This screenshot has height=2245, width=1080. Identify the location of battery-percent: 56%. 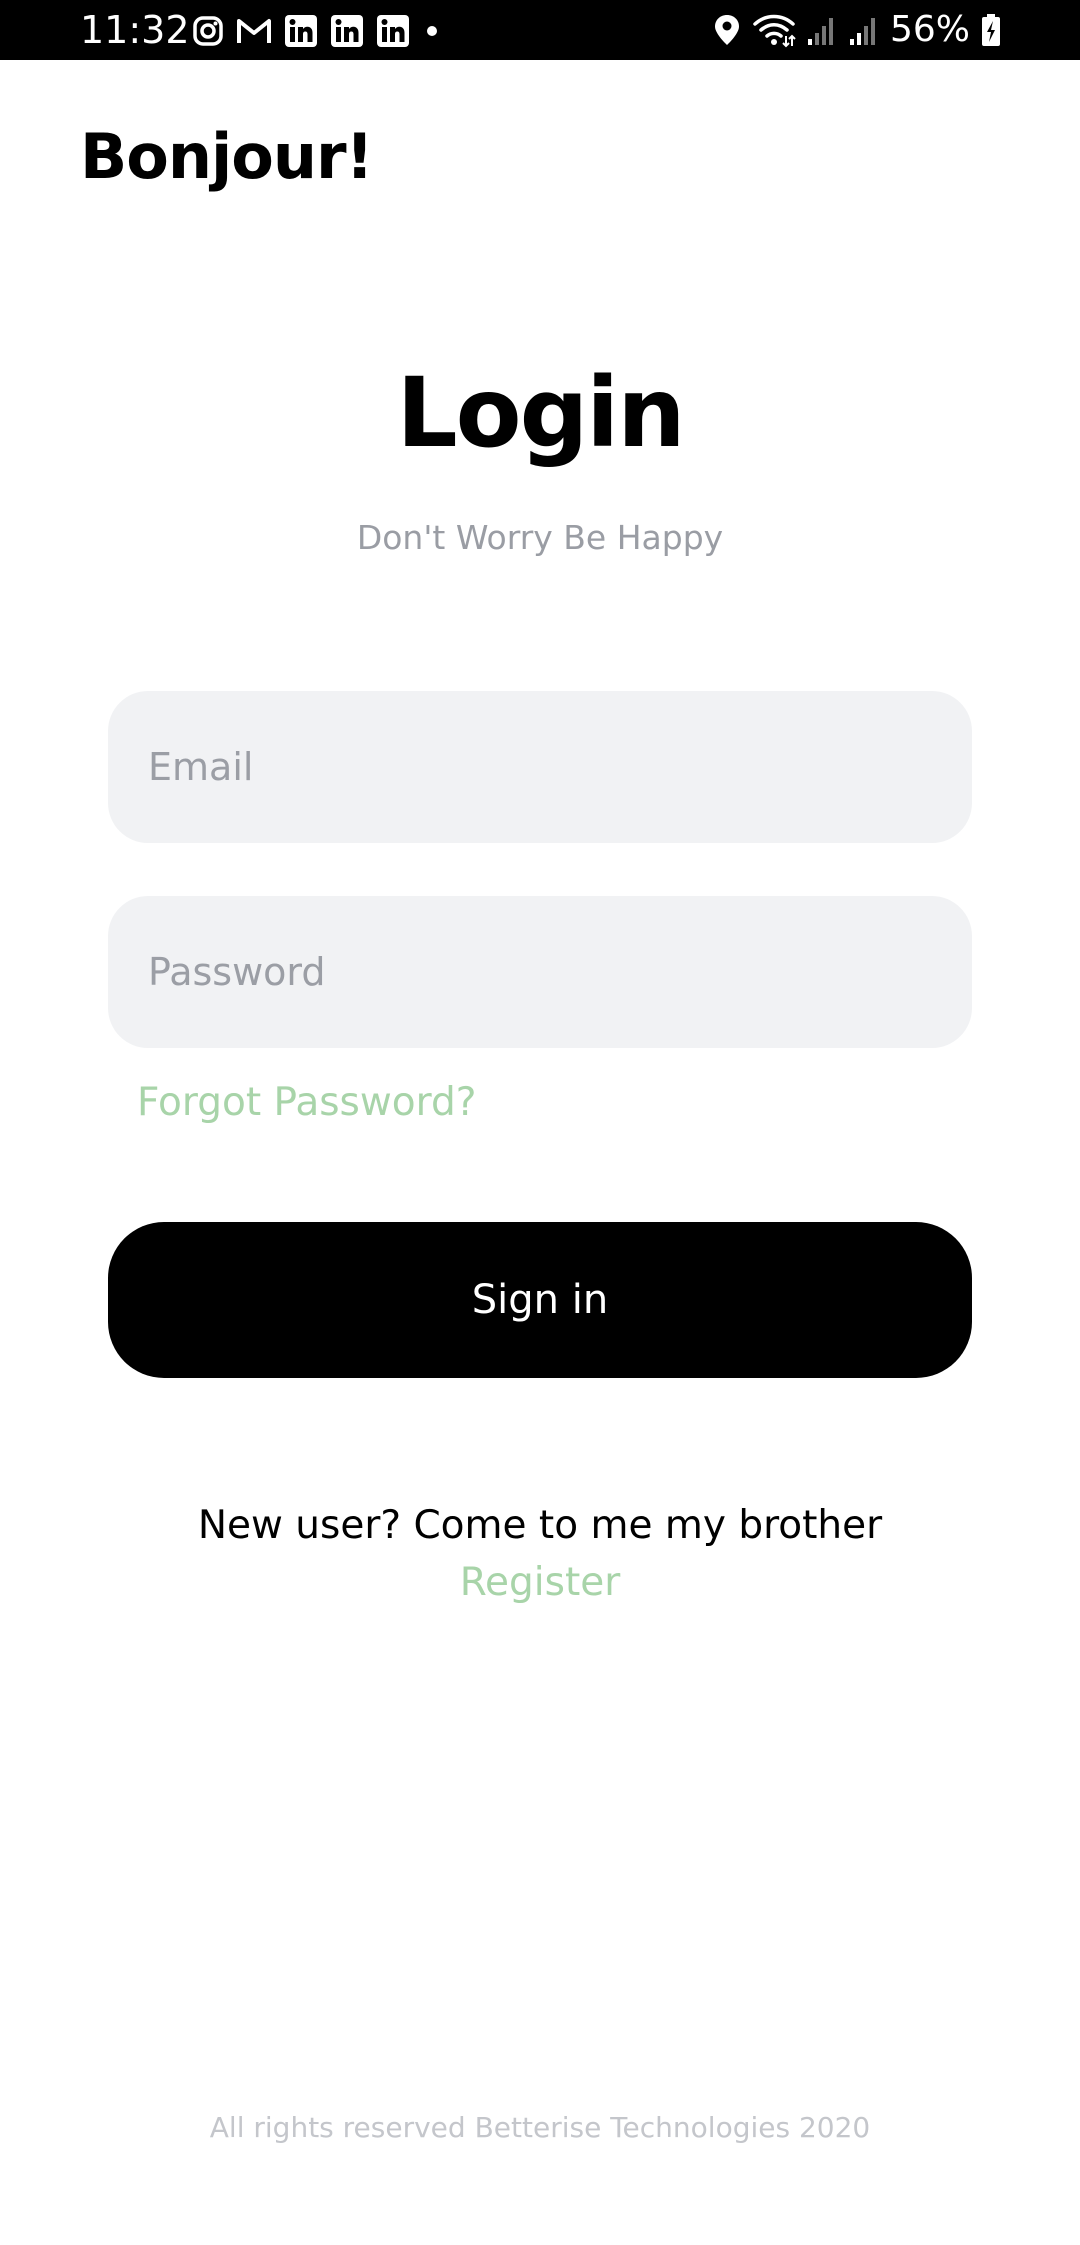
(929, 29).